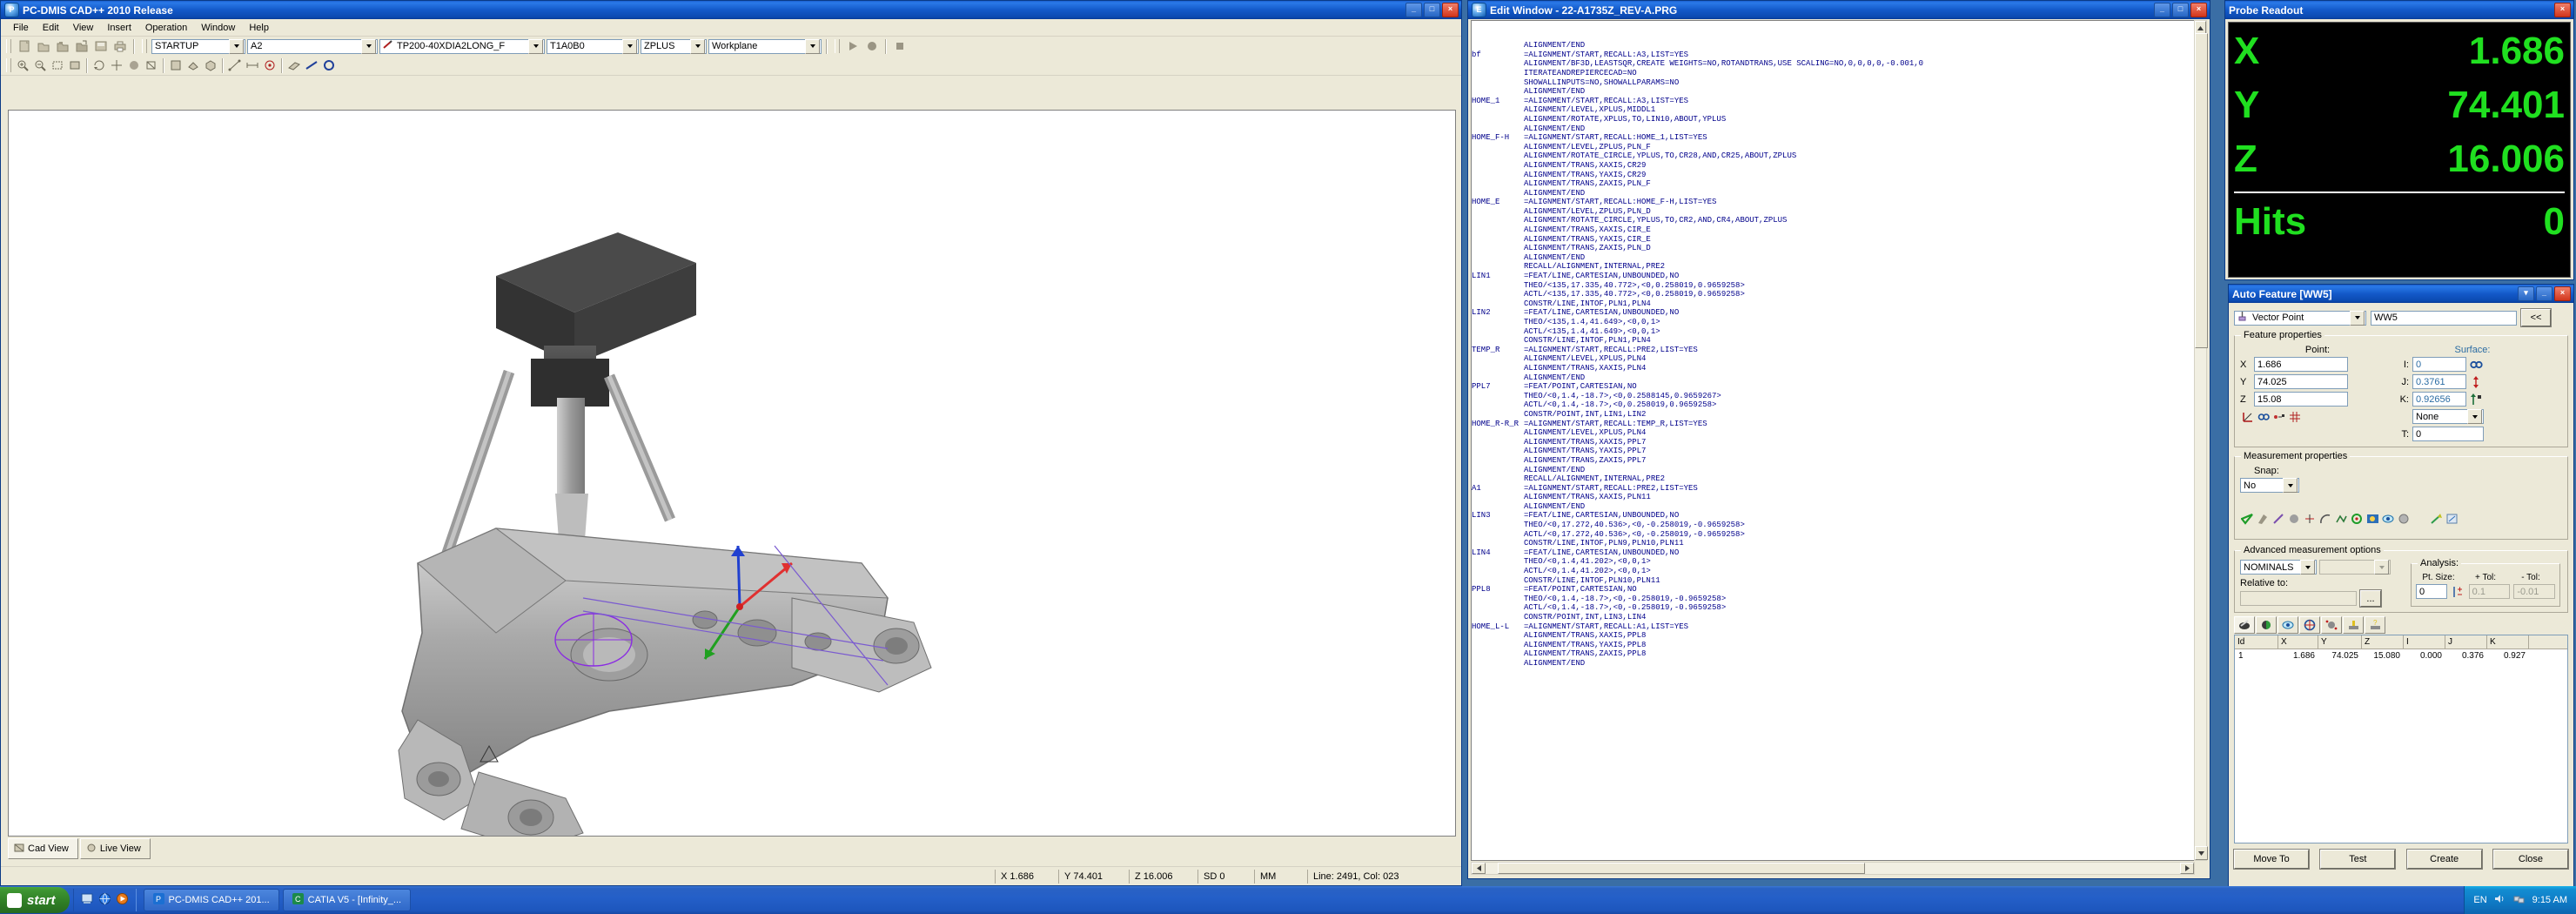 This screenshot has height=914, width=2576. Describe the element at coordinates (1833, 55) in the screenshot. I see `code-line: bf =ALIGNMENT/START,RECALL:A3,LIST=YES` at that location.